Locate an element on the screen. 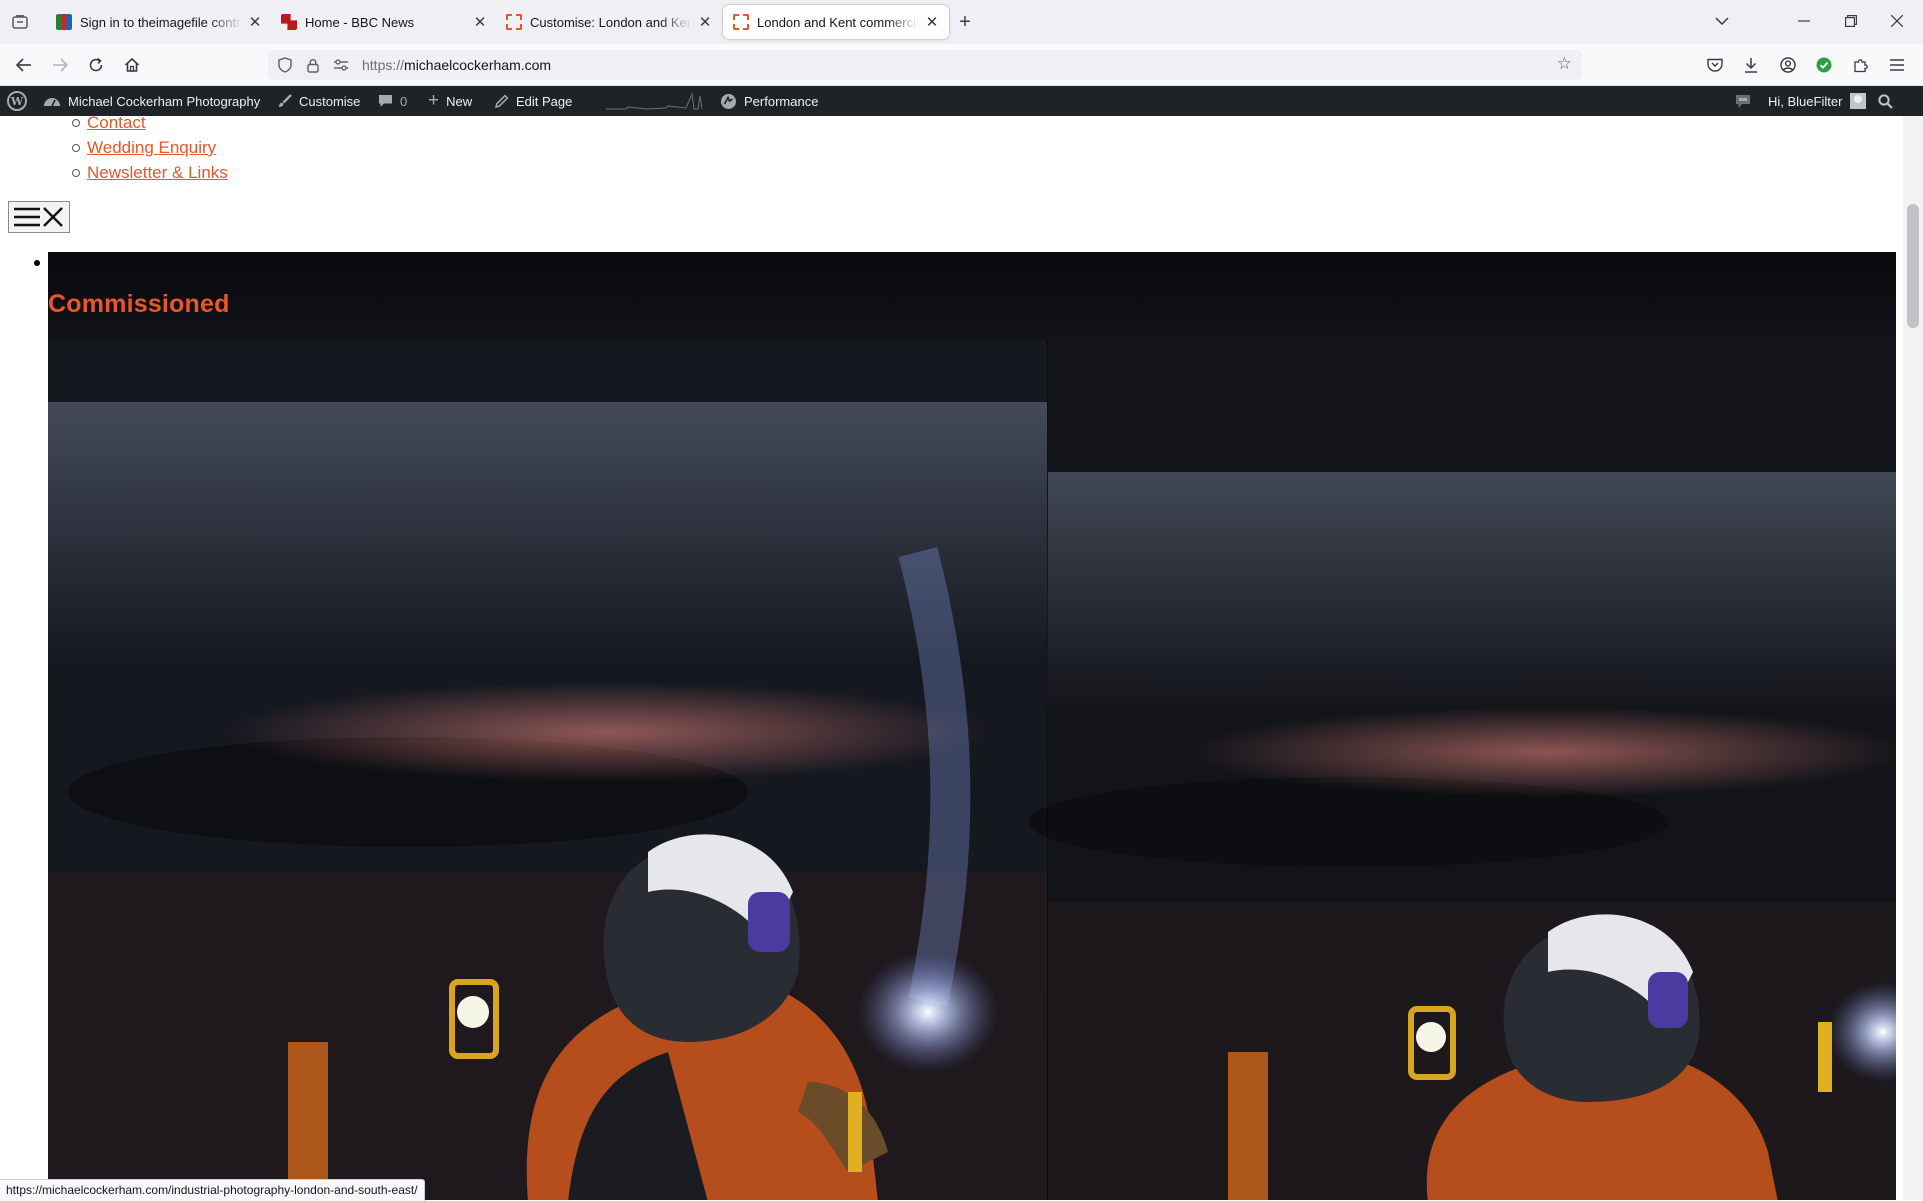 The width and height of the screenshot is (1923, 1201). wordpress-logo-icon: W is located at coordinates (17, 101).